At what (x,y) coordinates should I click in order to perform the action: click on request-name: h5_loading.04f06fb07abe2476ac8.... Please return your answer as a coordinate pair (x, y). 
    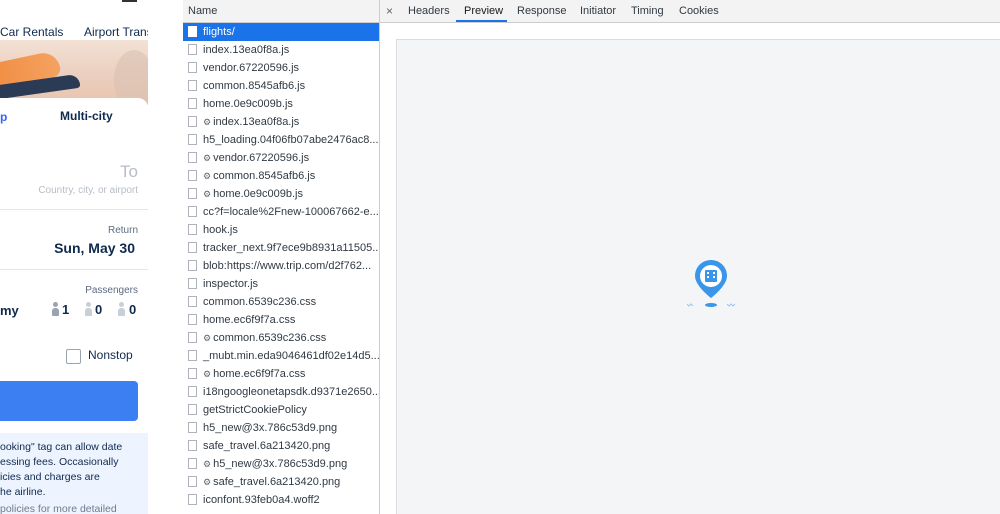
    Looking at the image, I should click on (291, 140).